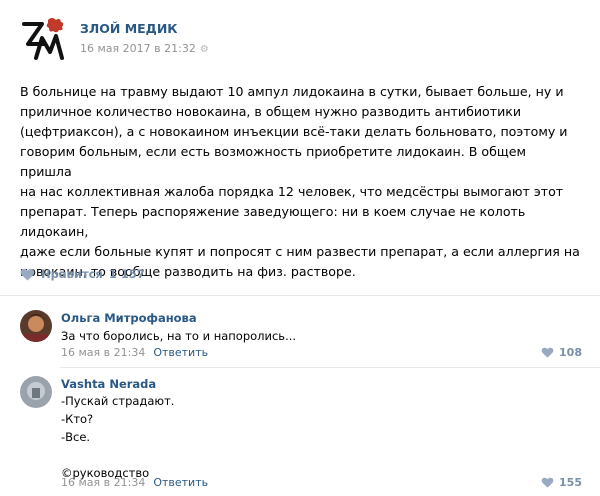 The height and width of the screenshot is (496, 600). Describe the element at coordinates (129, 318) in the screenshot. I see `comment-author: Ольга Митрофанова` at that location.